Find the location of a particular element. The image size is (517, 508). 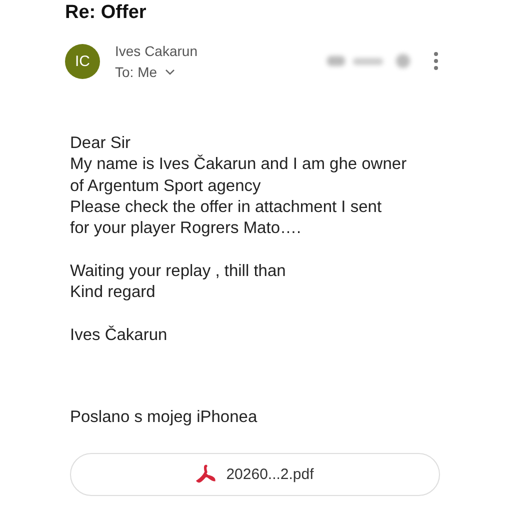

email-subject: Re: Offer is located at coordinates (106, 13).